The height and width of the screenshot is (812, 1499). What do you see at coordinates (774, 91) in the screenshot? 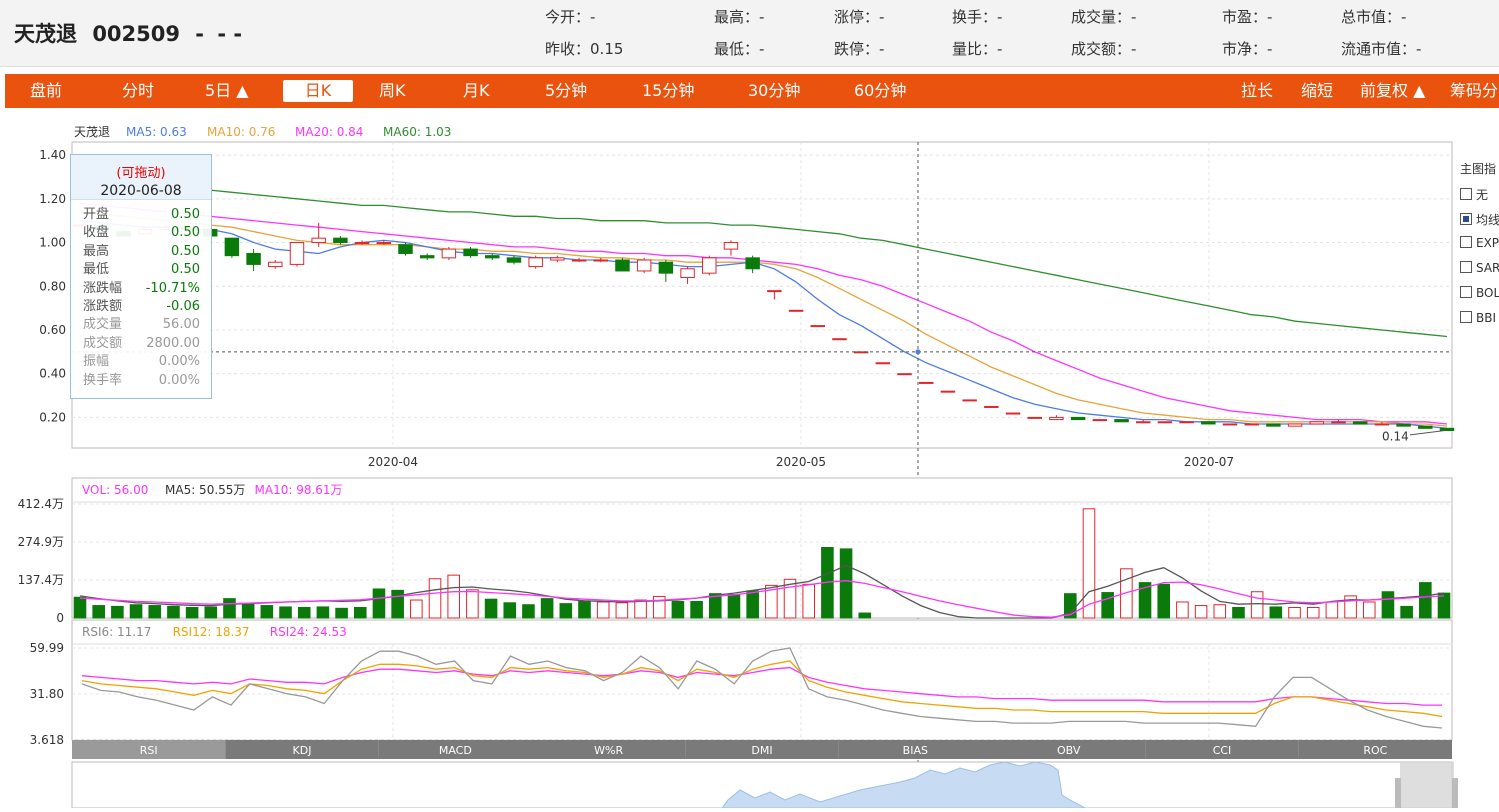
I see `toolbar-item: 30分钟` at bounding box center [774, 91].